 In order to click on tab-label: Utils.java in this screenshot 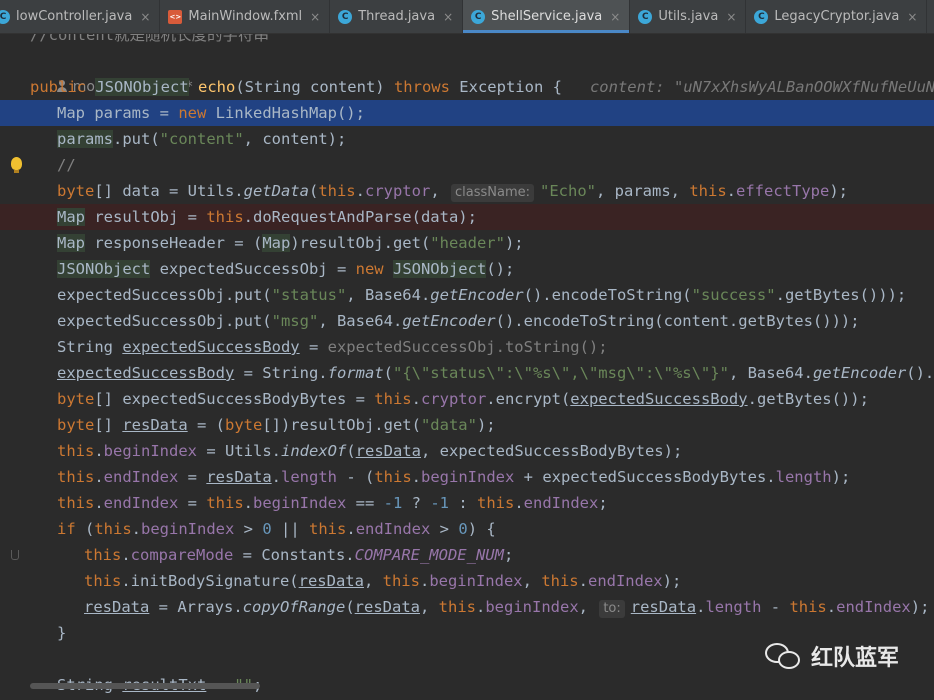, I will do `click(688, 16)`.